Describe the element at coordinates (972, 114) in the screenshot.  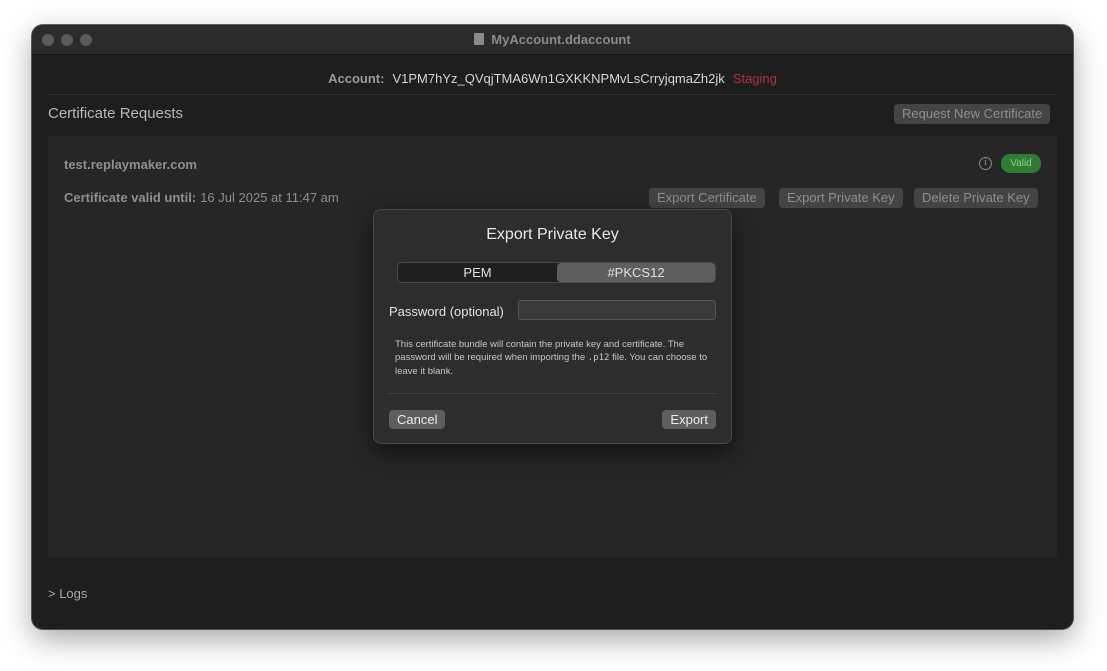
I see `request-new-certificate-button: Request New Certificate` at that location.